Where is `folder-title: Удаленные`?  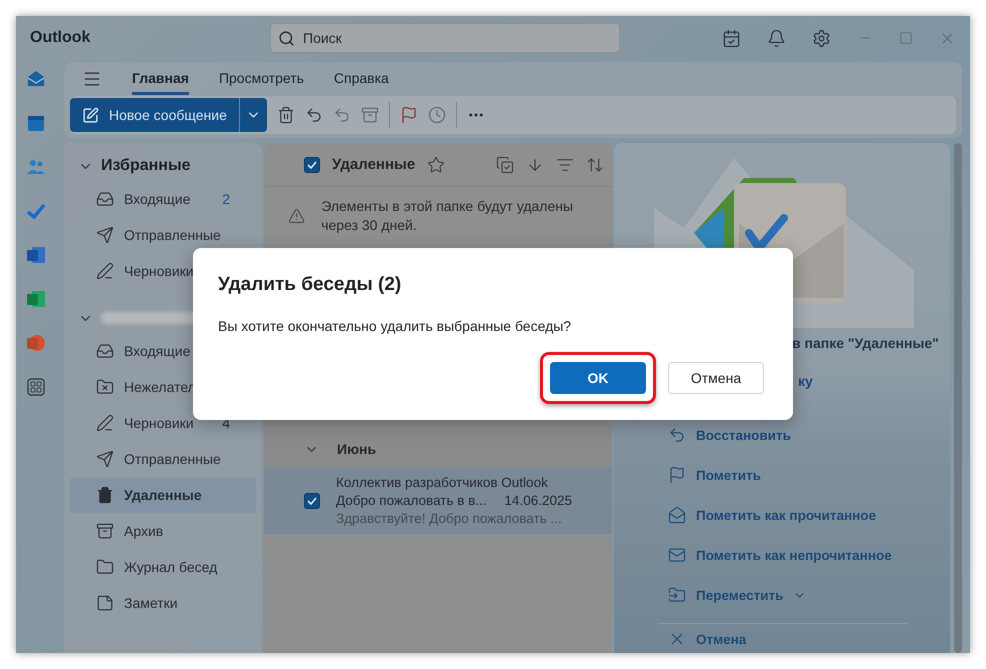
folder-title: Удаленные is located at coordinates (374, 164).